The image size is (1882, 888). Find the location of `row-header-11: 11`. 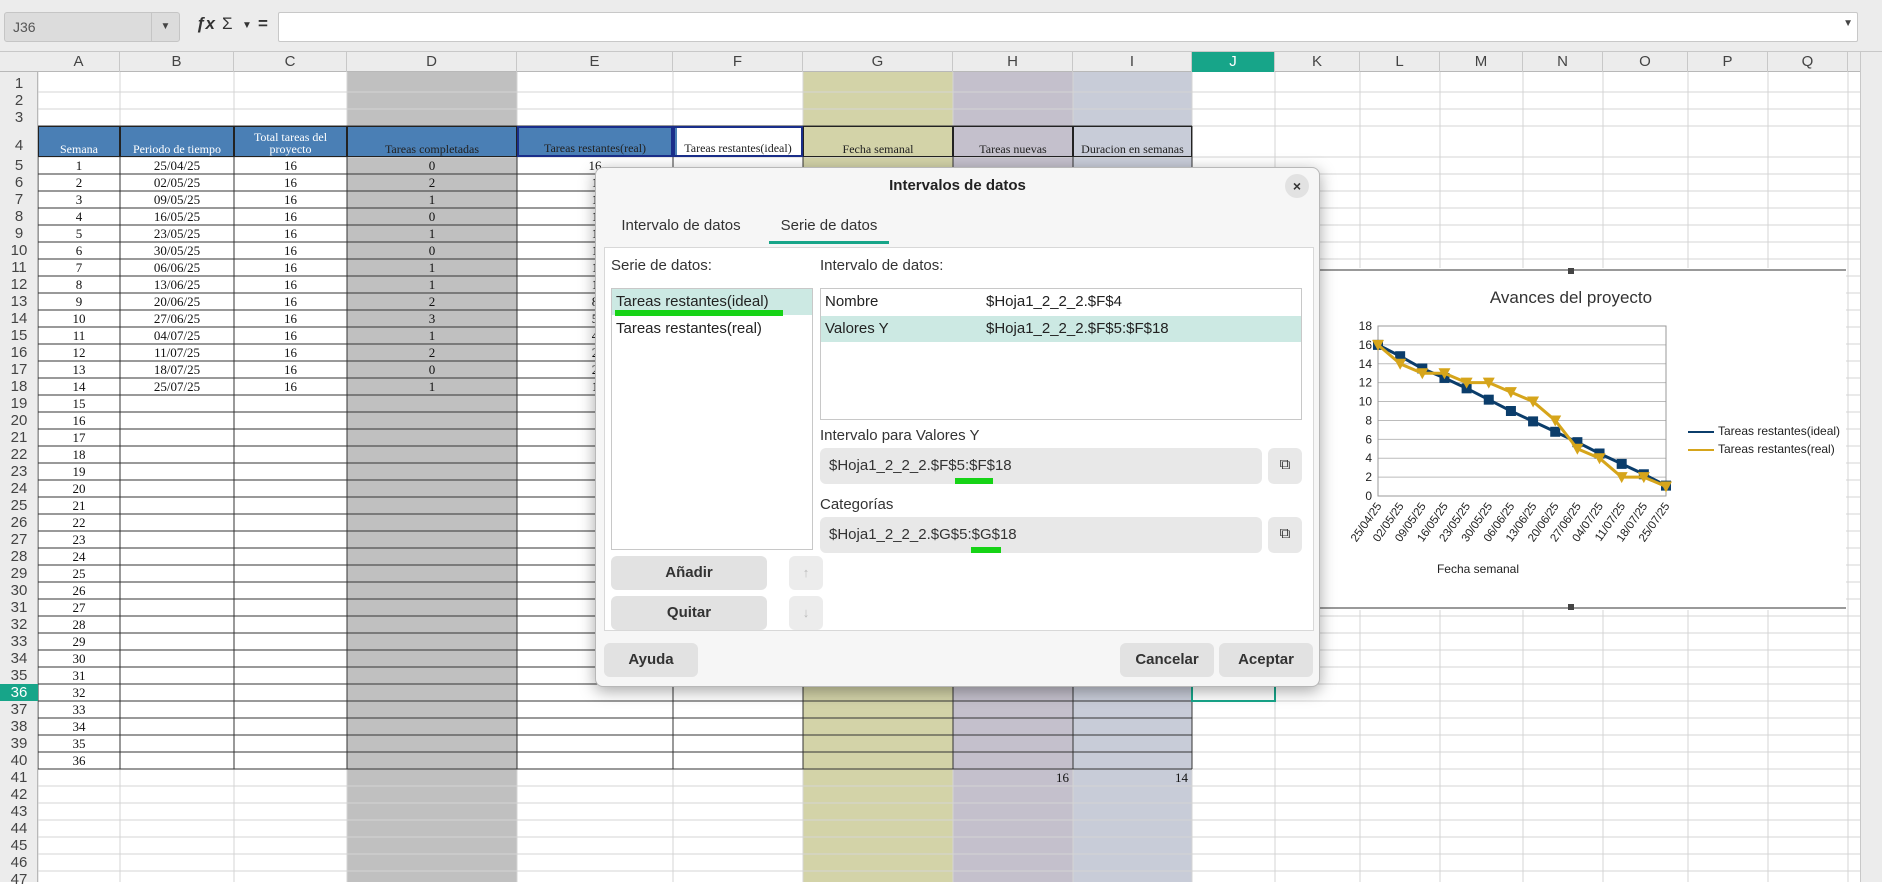

row-header-11: 11 is located at coordinates (19, 267).